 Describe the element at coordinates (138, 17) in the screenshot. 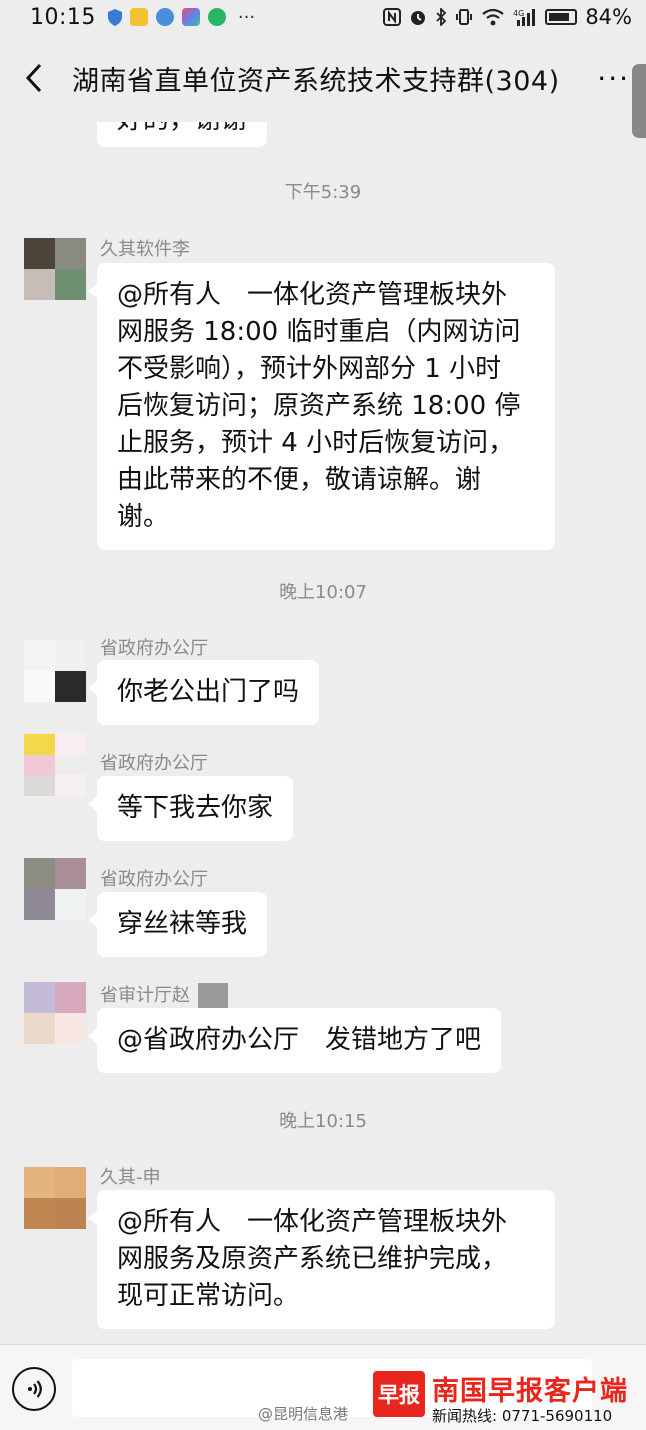

I see `app-icon-yellow` at that location.